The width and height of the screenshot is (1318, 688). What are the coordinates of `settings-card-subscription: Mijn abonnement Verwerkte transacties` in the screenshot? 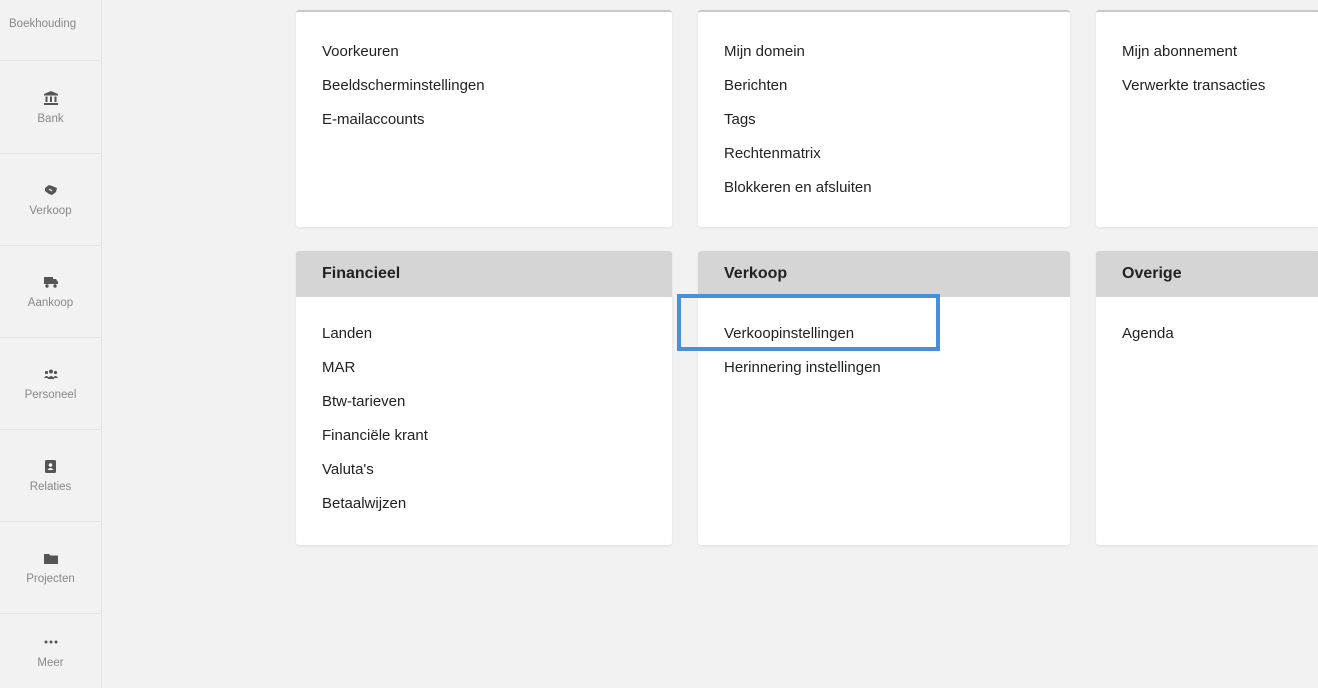 It's located at (1207, 118).